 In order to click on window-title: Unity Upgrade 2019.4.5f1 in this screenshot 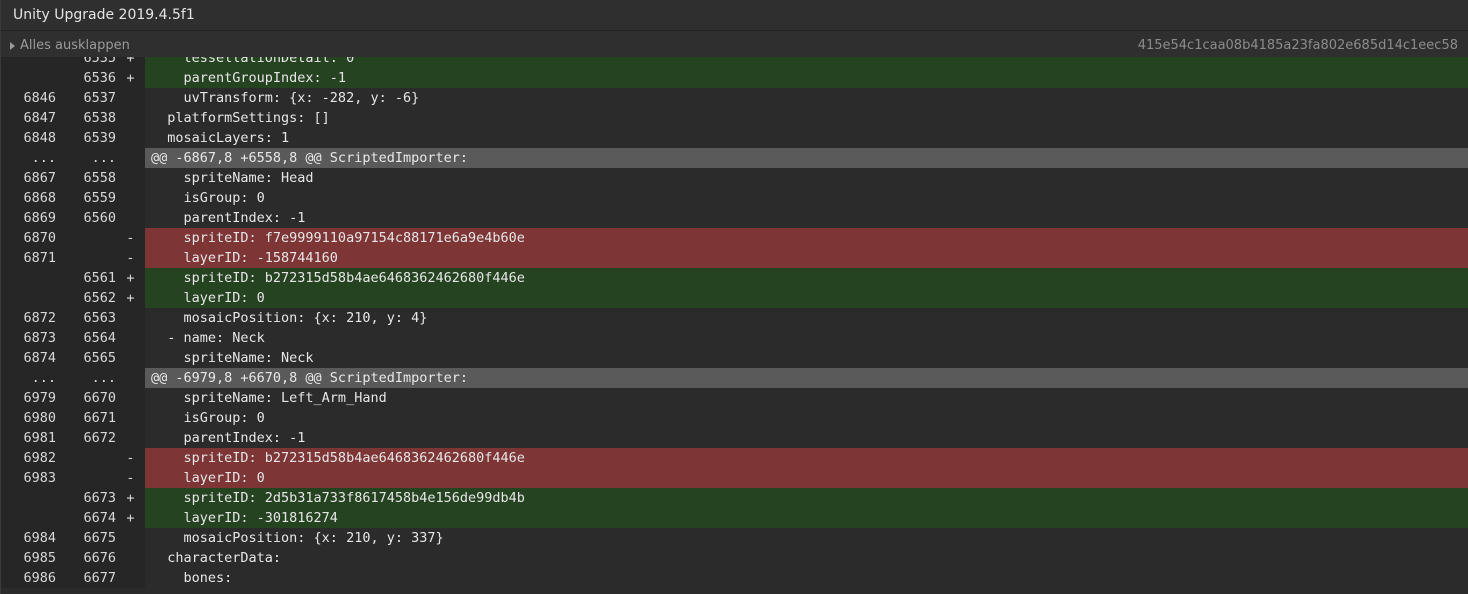, I will do `click(734, 15)`.